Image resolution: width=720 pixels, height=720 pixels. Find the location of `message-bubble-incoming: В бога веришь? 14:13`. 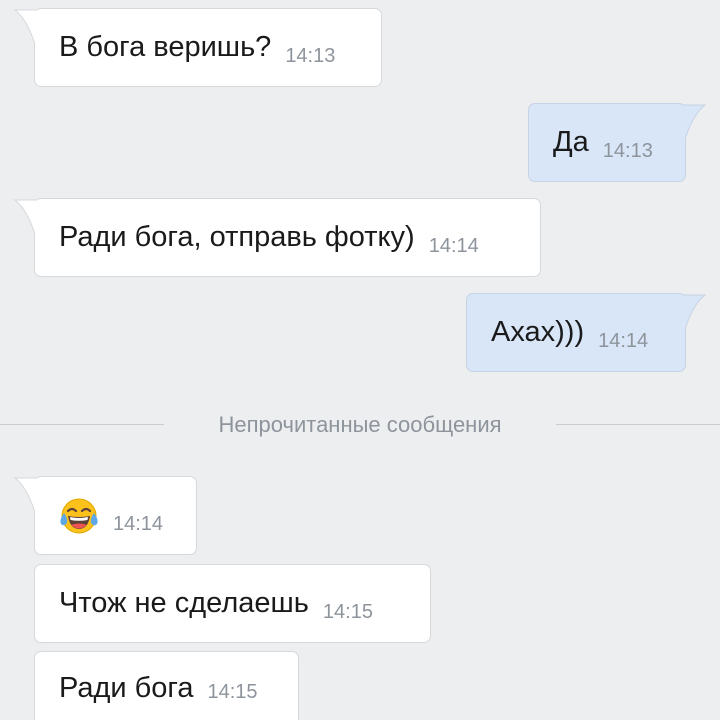

message-bubble-incoming: В бога веришь? 14:13 is located at coordinates (197, 47).